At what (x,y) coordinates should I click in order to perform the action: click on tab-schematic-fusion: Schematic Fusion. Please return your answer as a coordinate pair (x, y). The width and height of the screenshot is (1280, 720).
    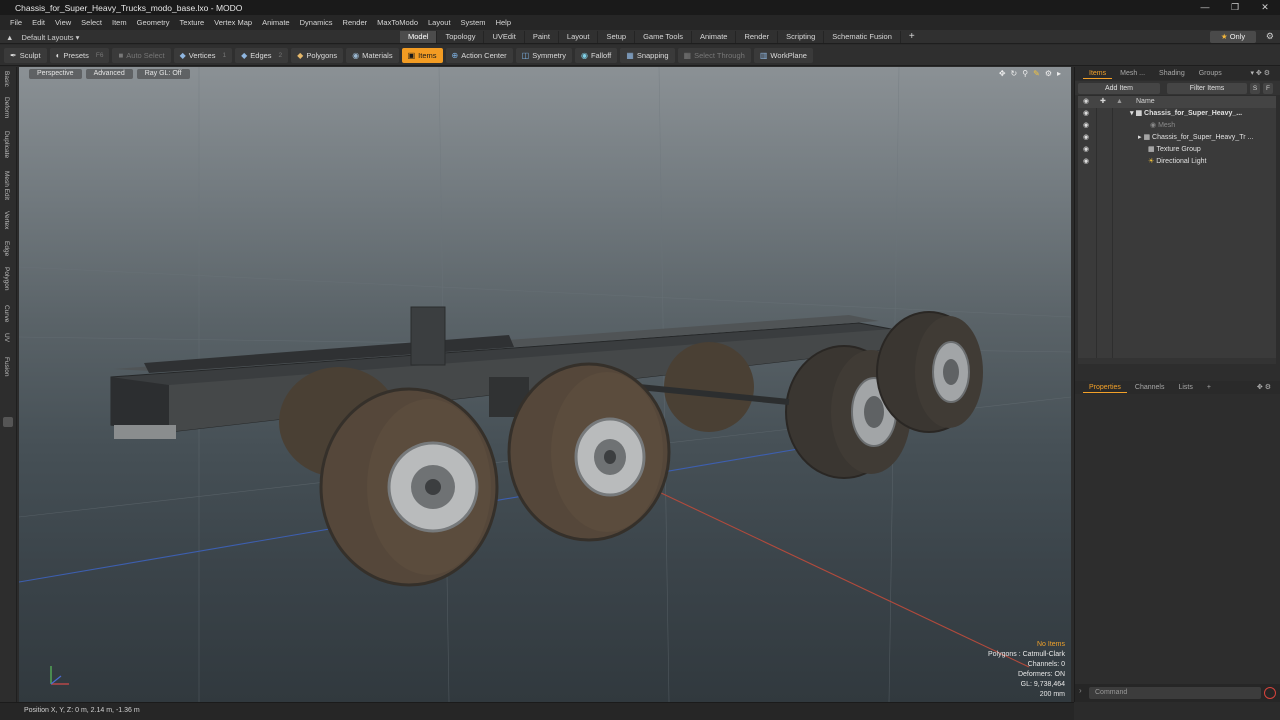
    Looking at the image, I should click on (862, 37).